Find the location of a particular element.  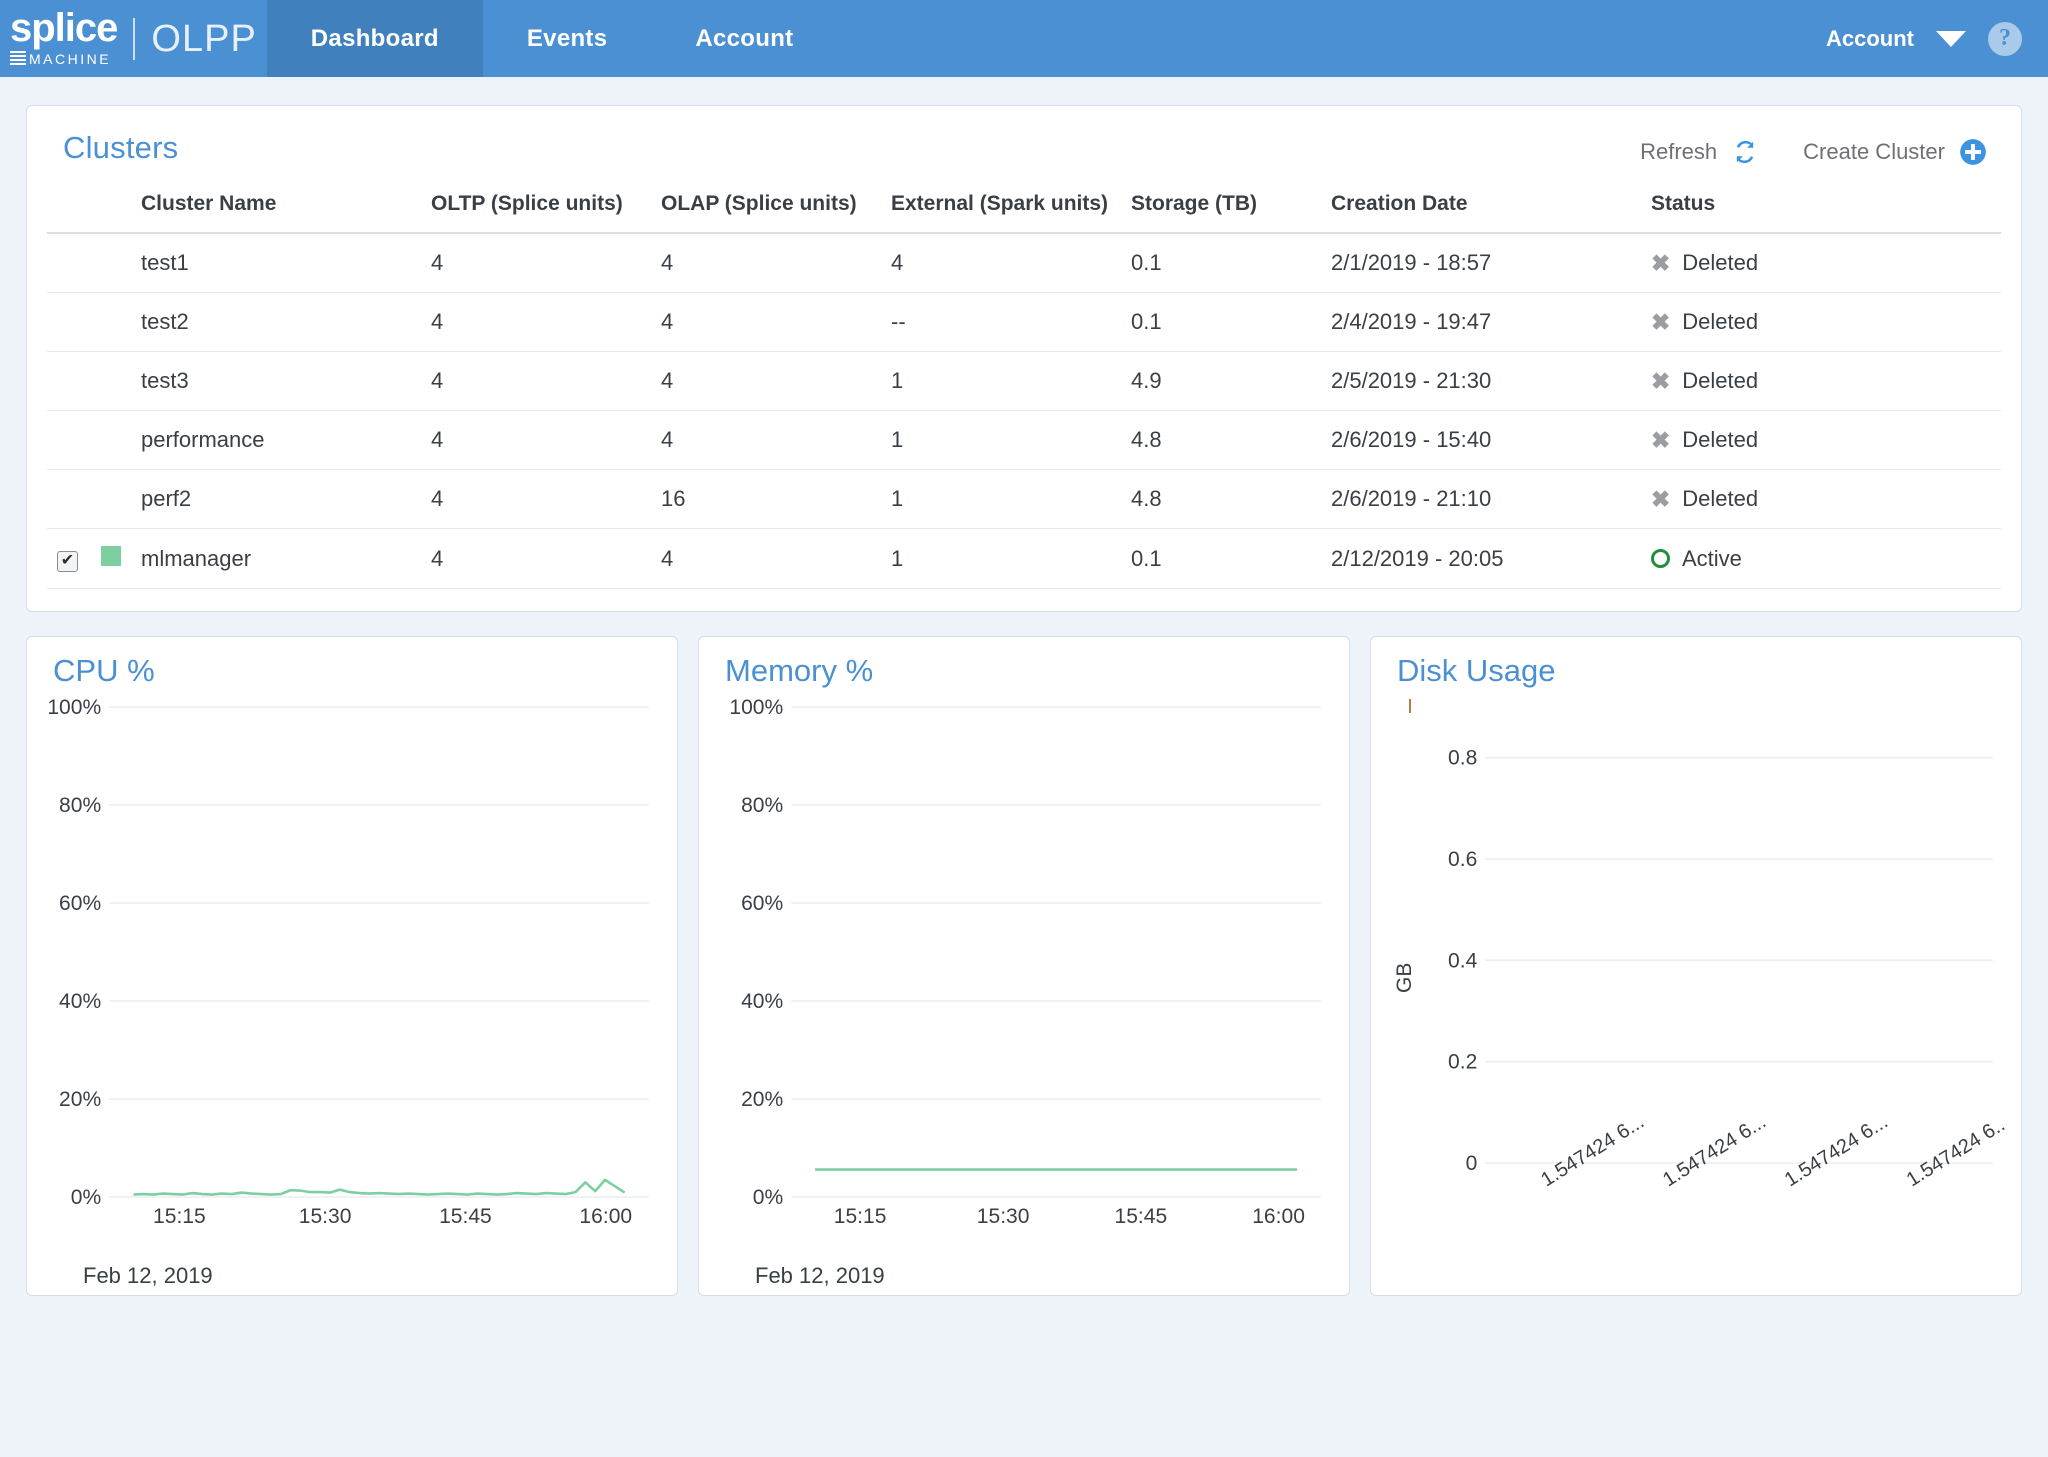

row-checkbox-cell: ✔ is located at coordinates (70, 558).